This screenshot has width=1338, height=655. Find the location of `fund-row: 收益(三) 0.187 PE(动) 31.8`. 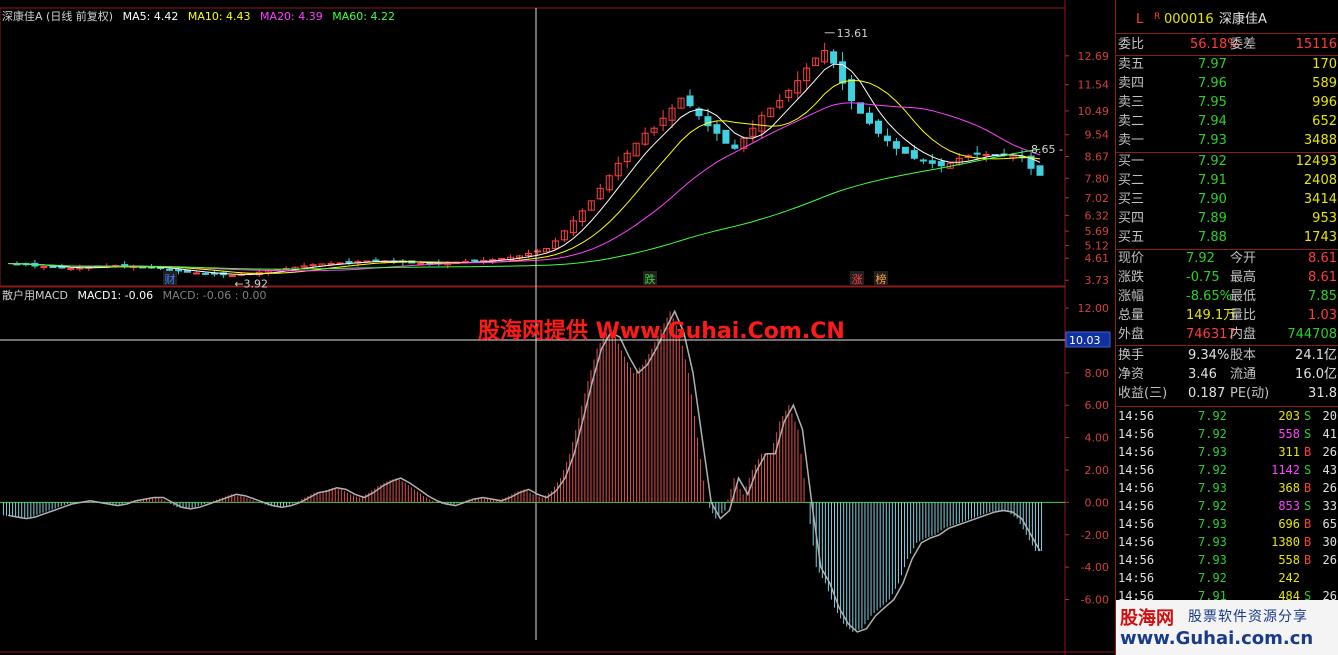

fund-row: 收益(三) 0.187 PE(动) 31.8 is located at coordinates (1227, 394).